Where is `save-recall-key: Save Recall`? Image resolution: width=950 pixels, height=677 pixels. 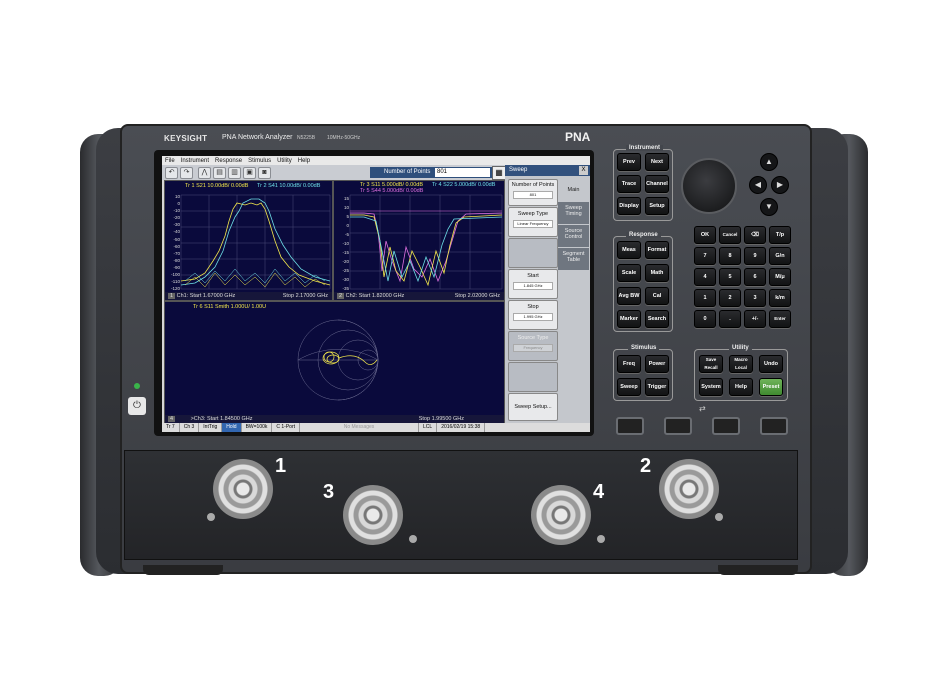 save-recall-key: Save Recall is located at coordinates (711, 364).